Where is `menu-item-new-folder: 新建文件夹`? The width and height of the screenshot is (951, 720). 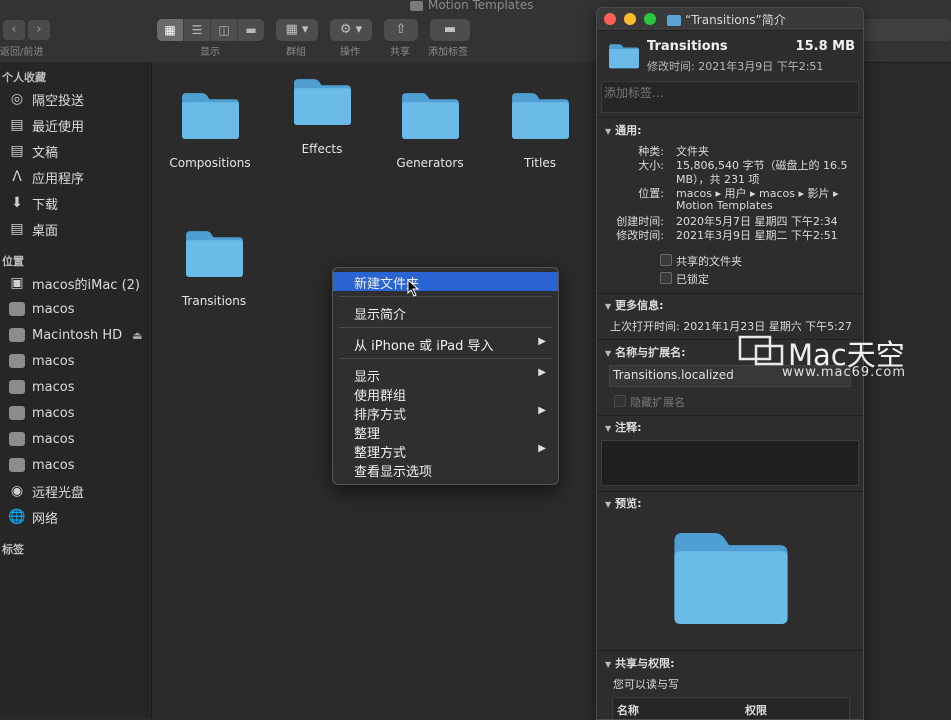
menu-item-new-folder: 新建文件夹 is located at coordinates (445, 282).